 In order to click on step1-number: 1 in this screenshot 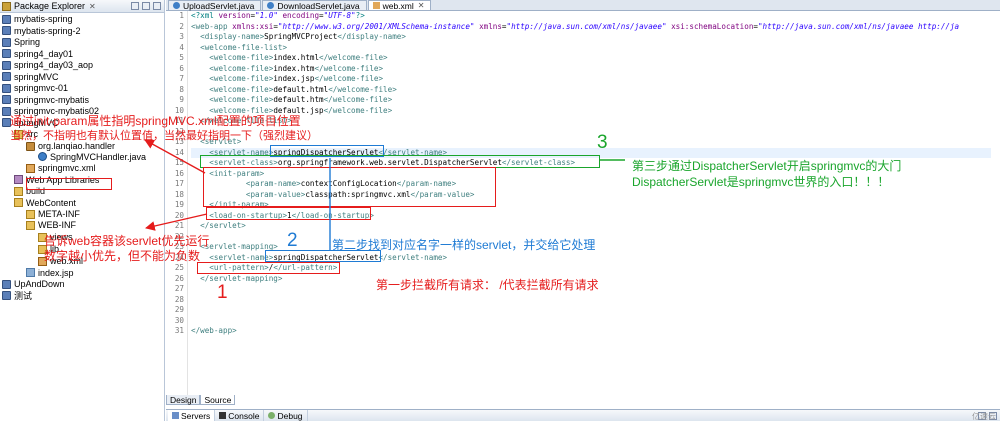, I will do `click(222, 292)`.